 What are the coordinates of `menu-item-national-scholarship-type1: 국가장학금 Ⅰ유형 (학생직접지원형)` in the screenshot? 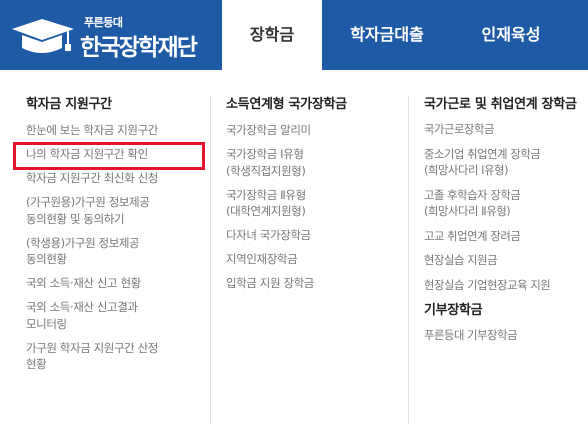 It's located at (315, 162).